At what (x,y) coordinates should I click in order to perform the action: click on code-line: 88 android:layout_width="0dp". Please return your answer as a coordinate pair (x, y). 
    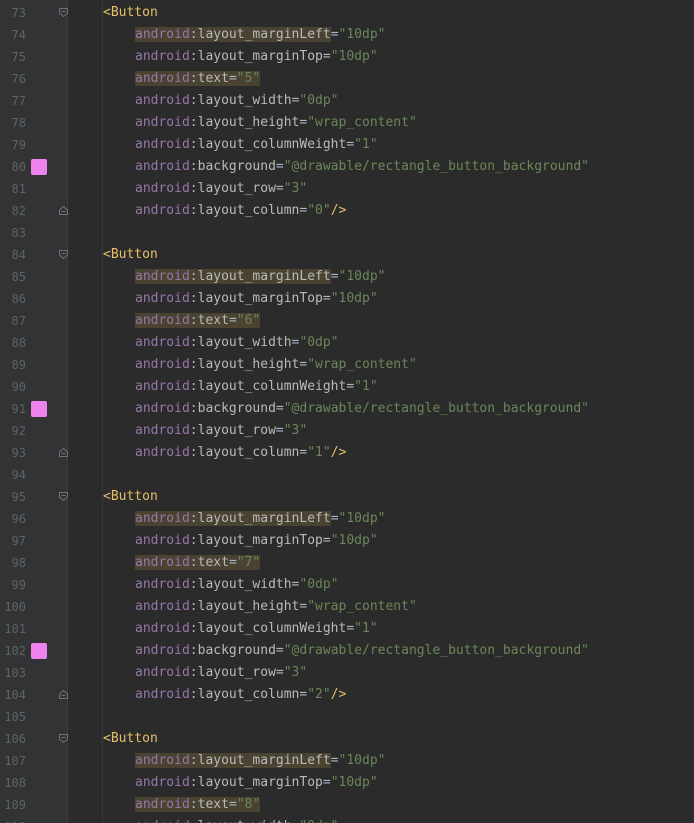
    Looking at the image, I should click on (347, 343).